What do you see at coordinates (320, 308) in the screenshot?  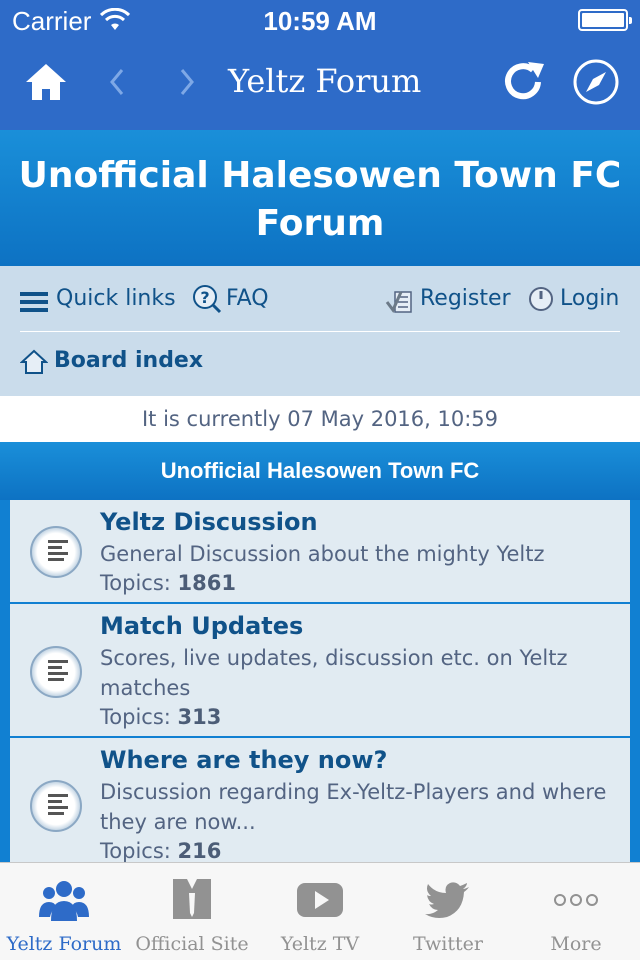 I see `nav-links-row: Quick links ? FAQ Register Login` at bounding box center [320, 308].